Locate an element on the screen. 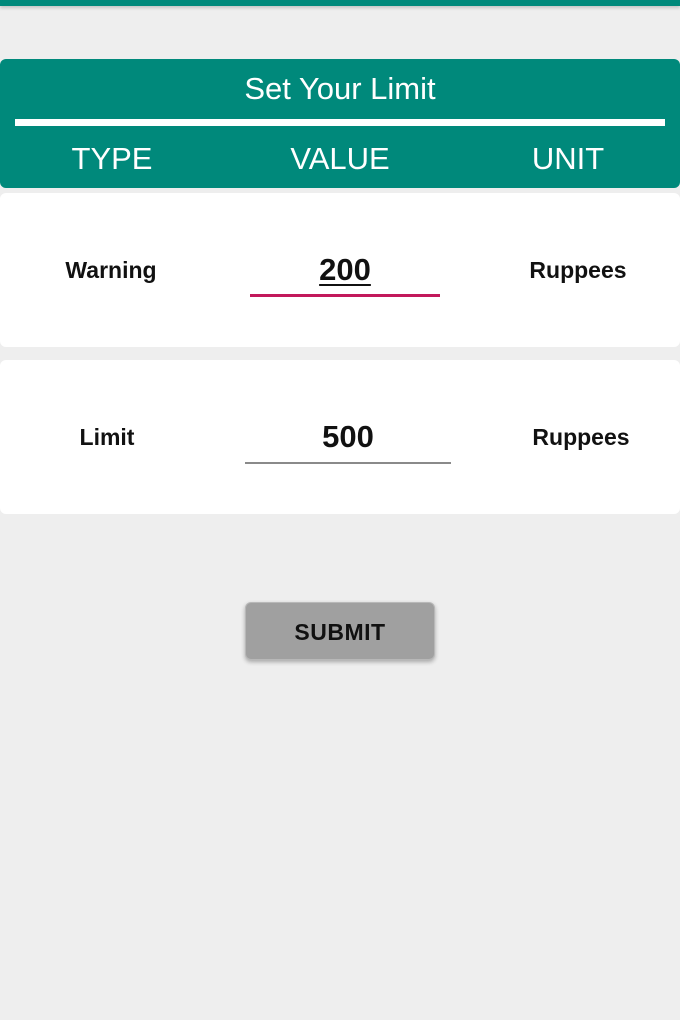 Image resolution: width=680 pixels, height=1020 pixels. limit-value-text: 500 is located at coordinates (348, 436).